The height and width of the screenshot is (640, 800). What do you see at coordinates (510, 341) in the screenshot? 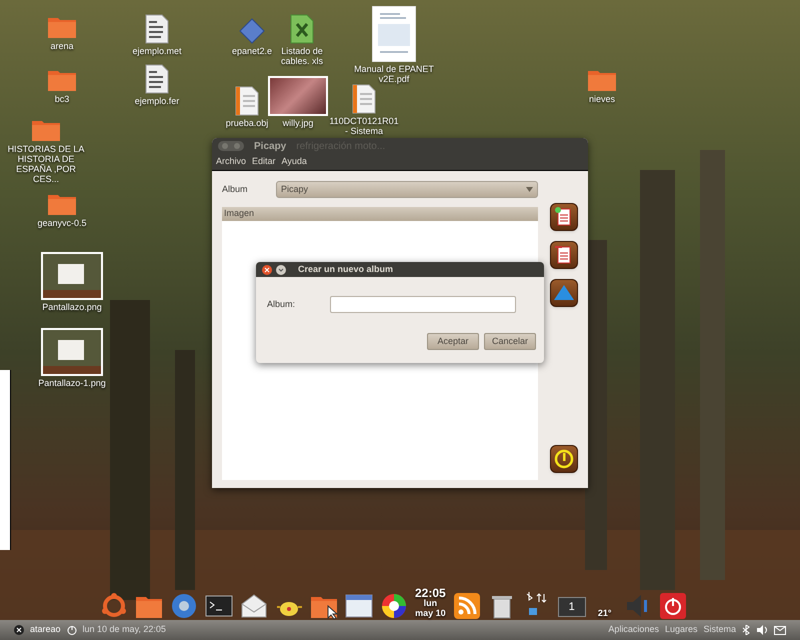
I see `dialog-button: Cancelar` at bounding box center [510, 341].